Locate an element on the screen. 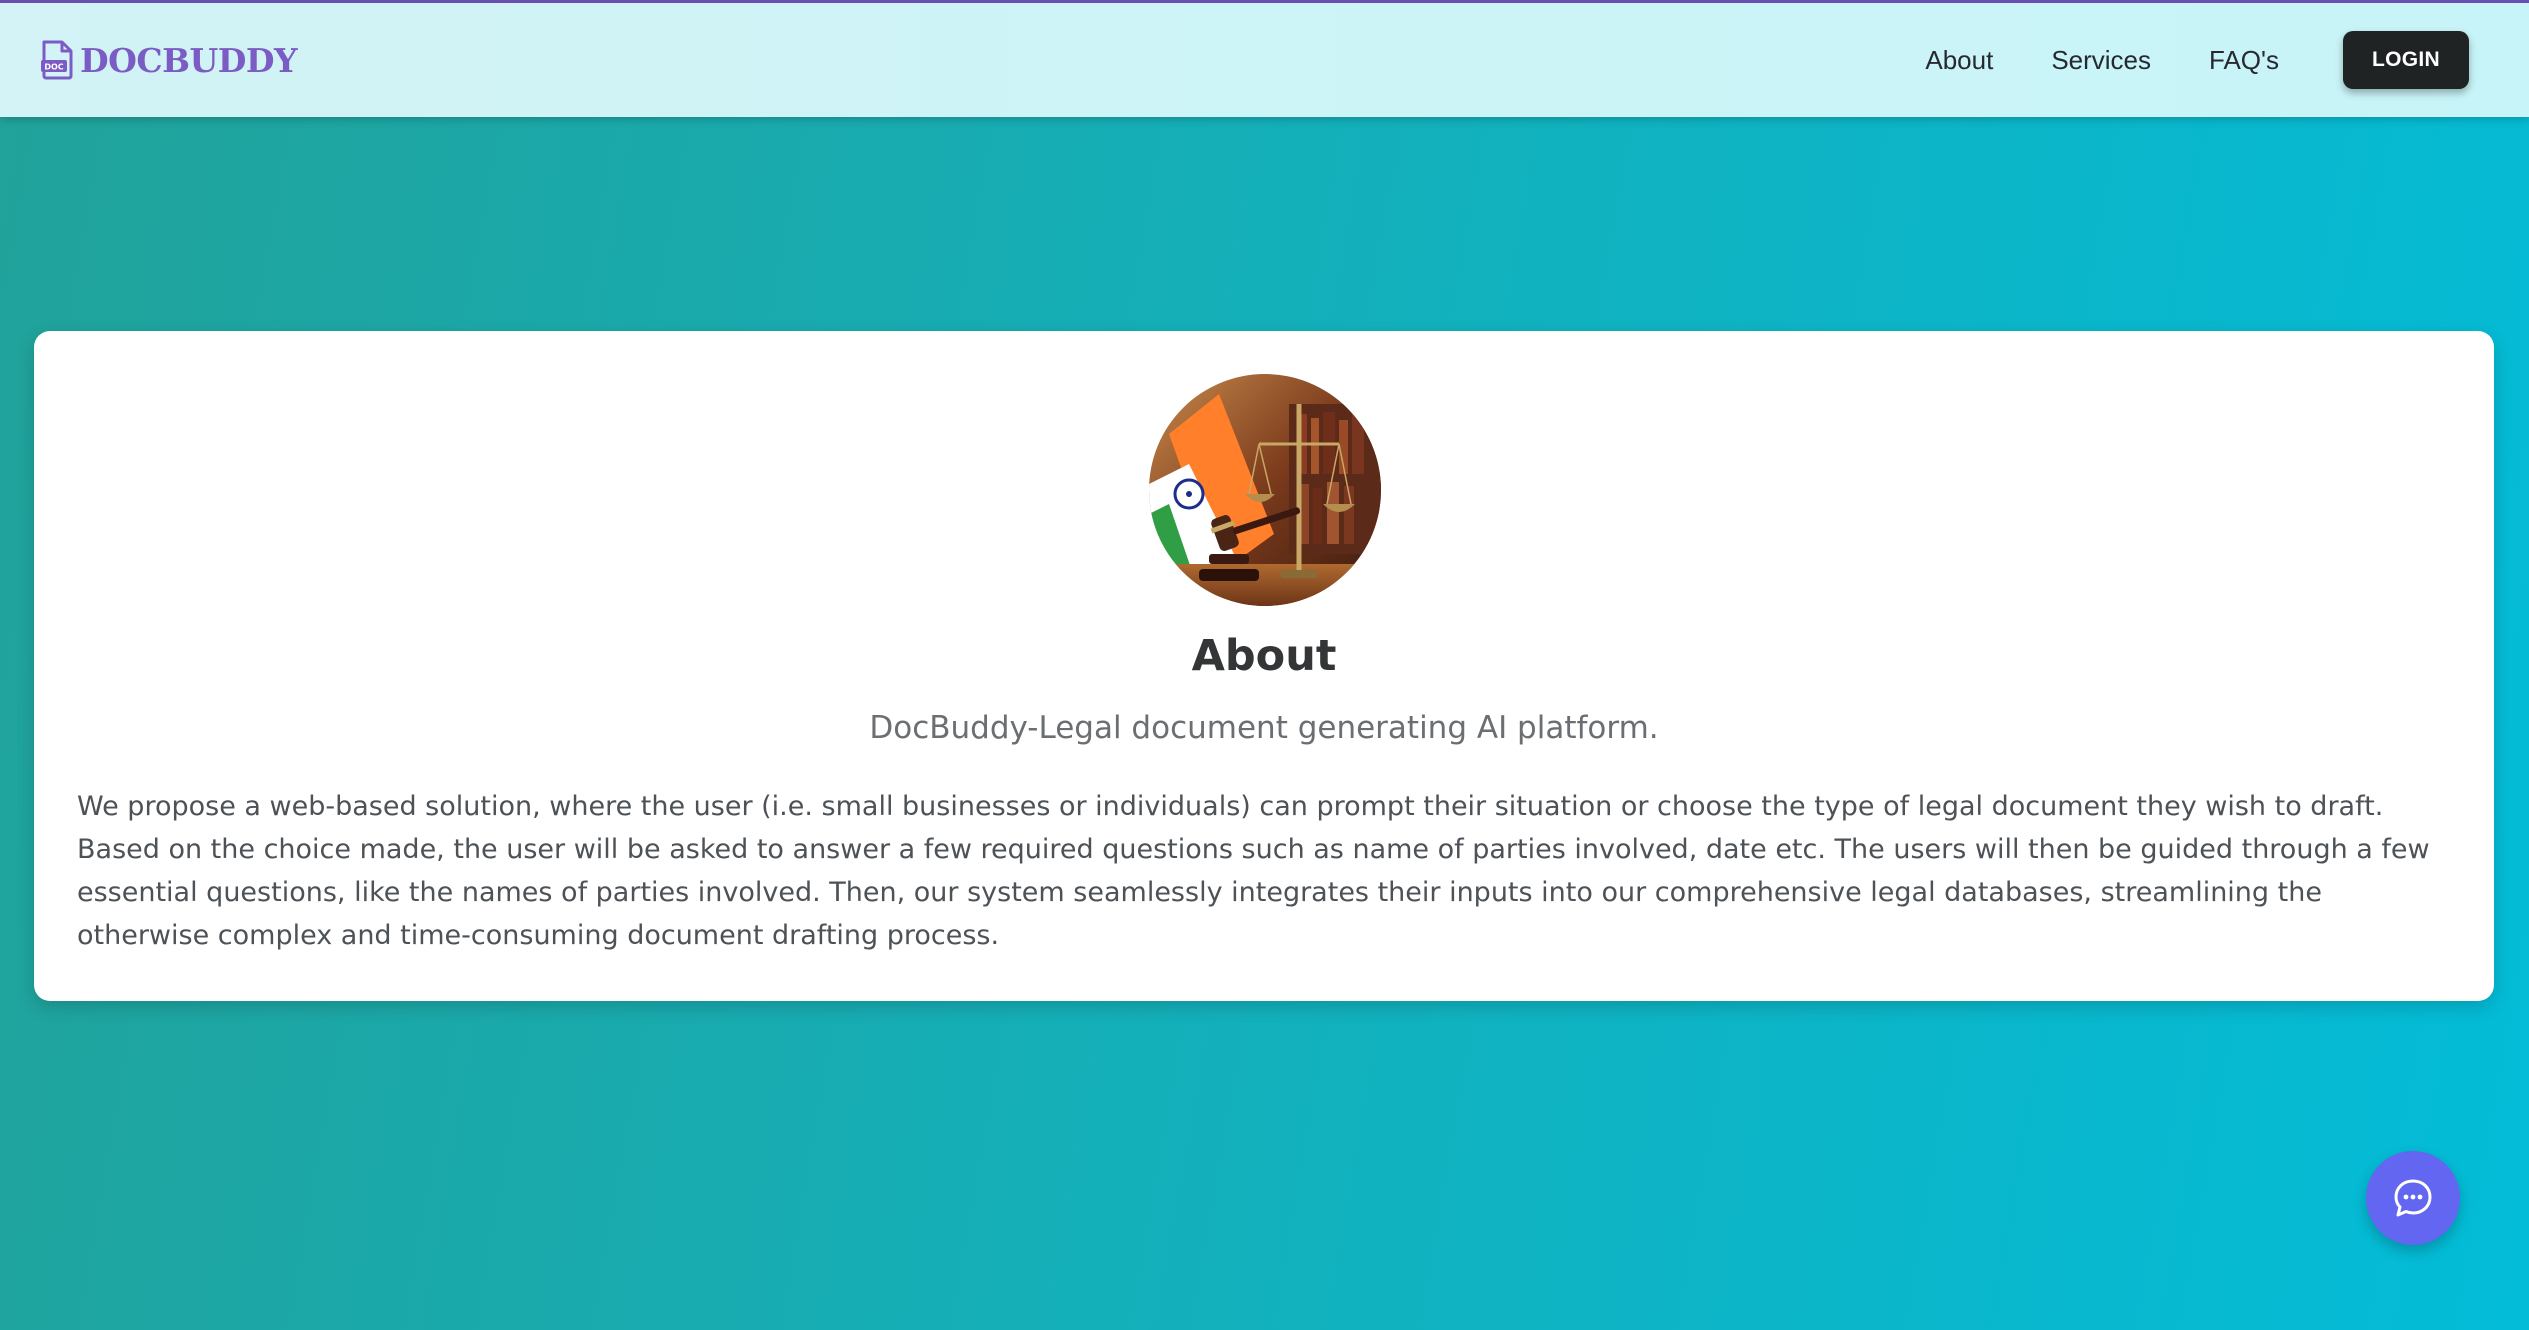 Image resolution: width=2529 pixels, height=1330 pixels. chat-button is located at coordinates (2413, 1198).